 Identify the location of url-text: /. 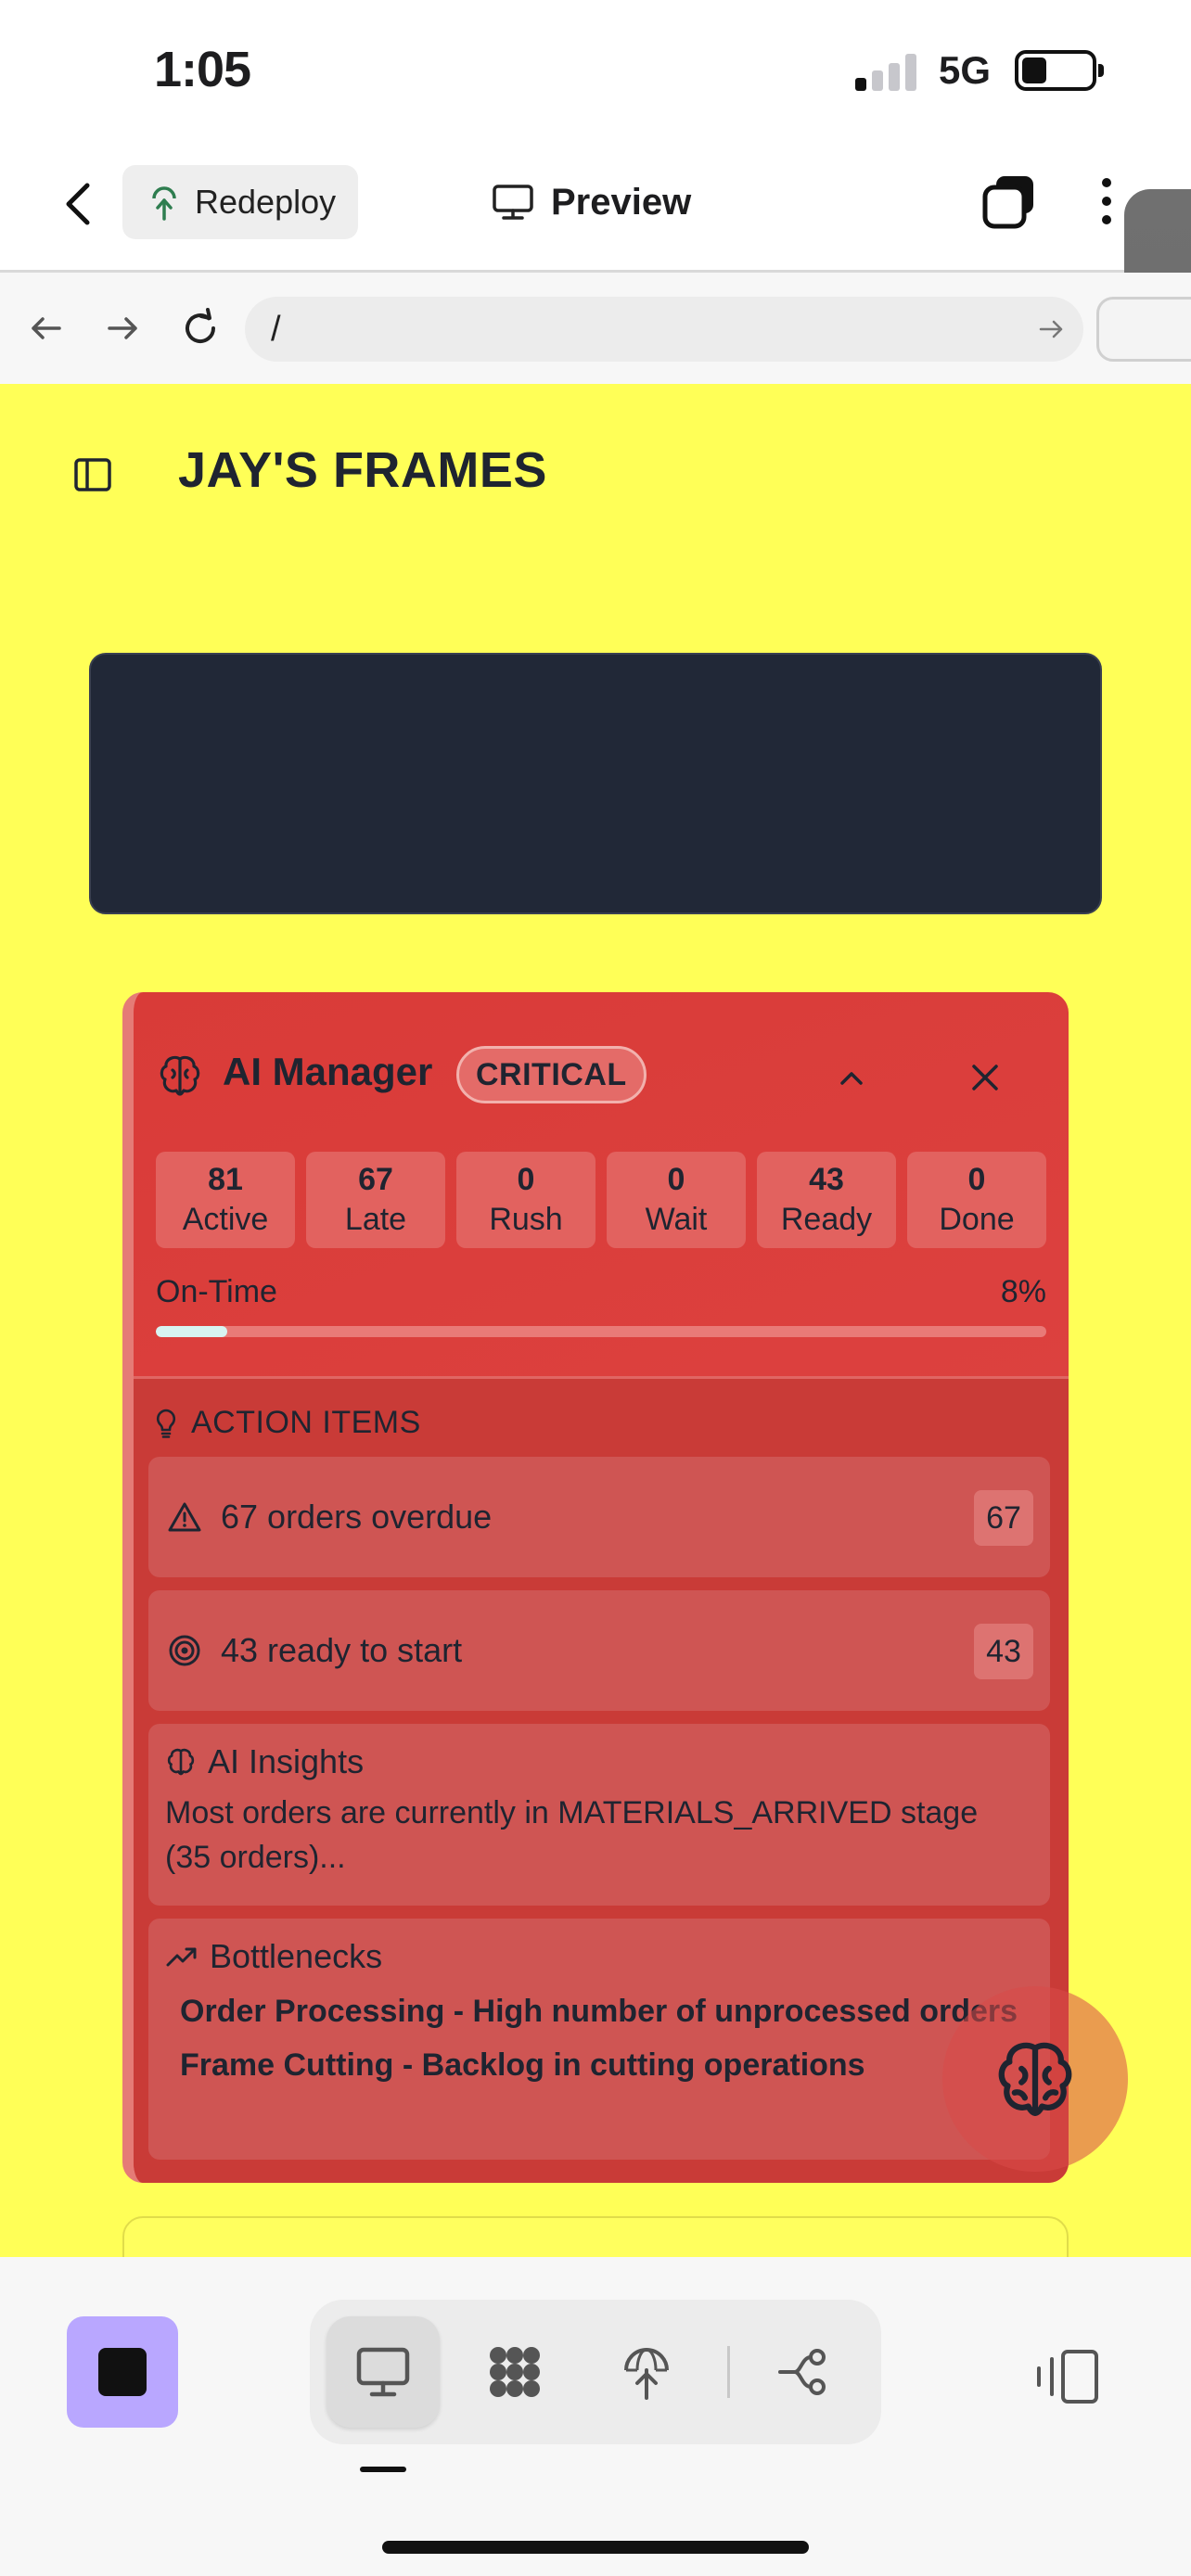
(276, 329).